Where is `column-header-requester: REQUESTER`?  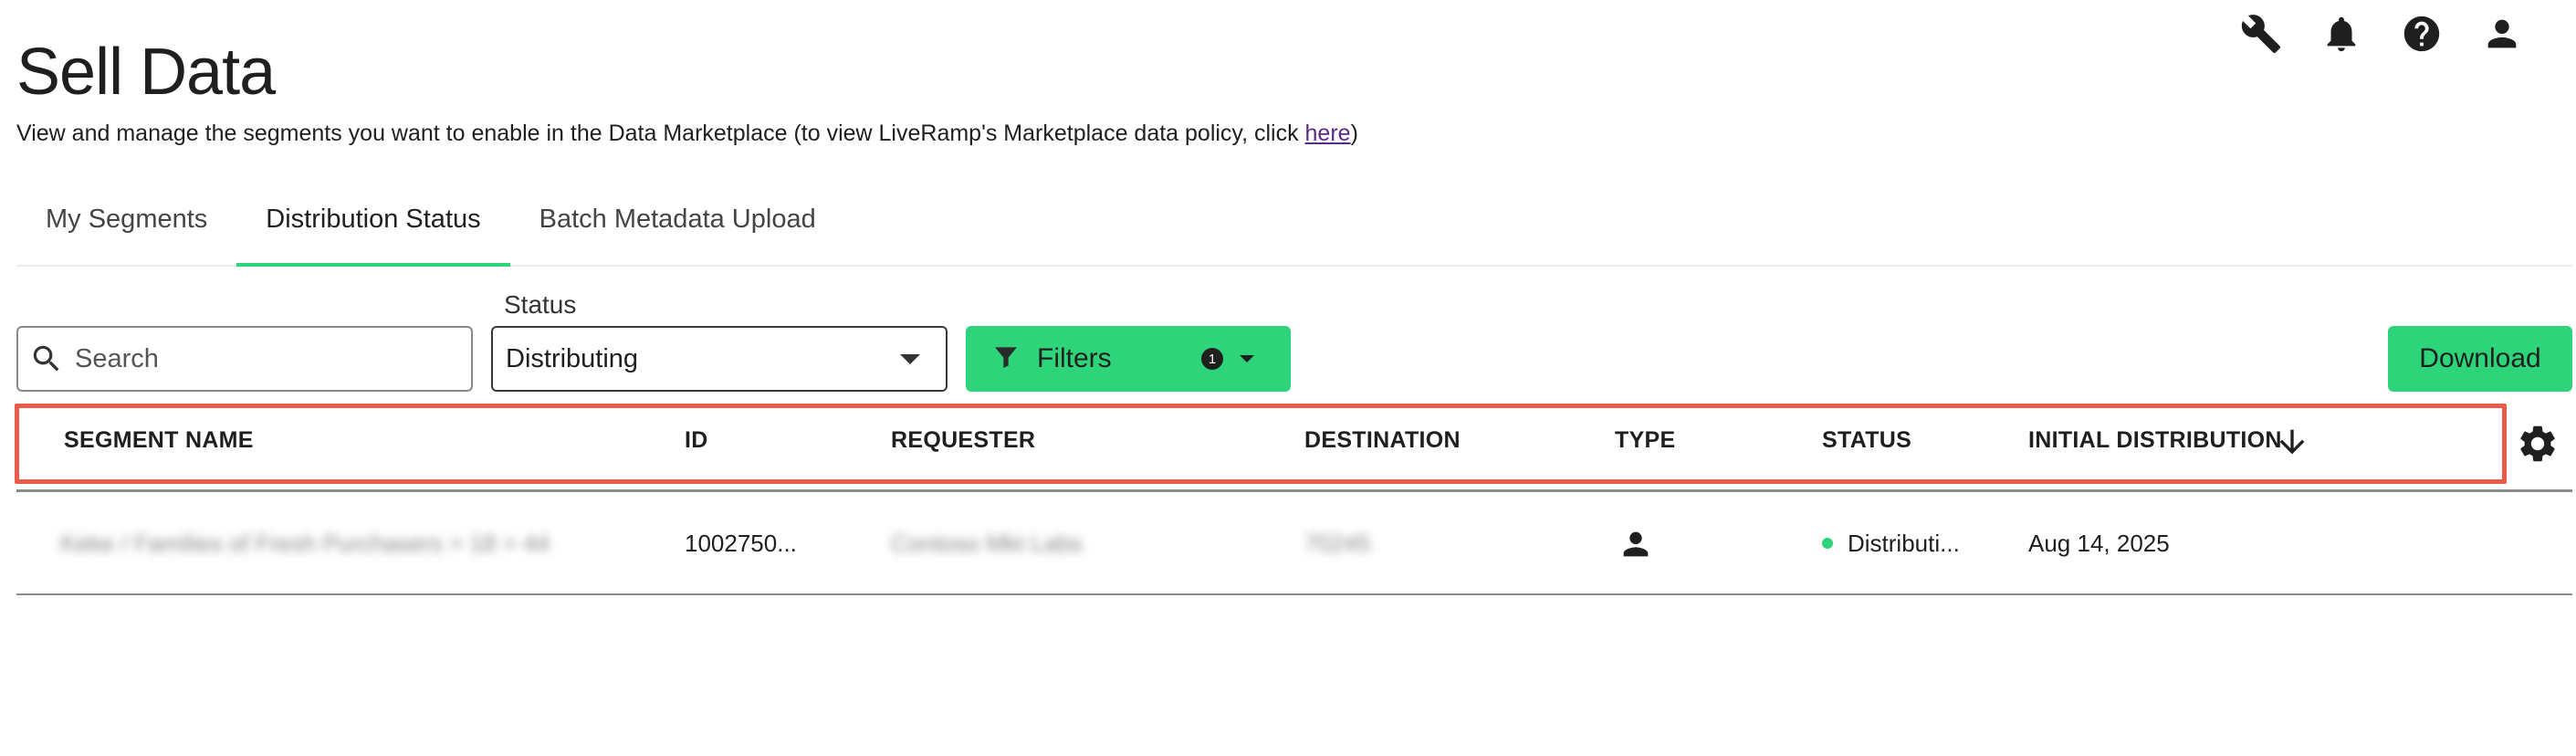 column-header-requester: REQUESTER is located at coordinates (963, 441).